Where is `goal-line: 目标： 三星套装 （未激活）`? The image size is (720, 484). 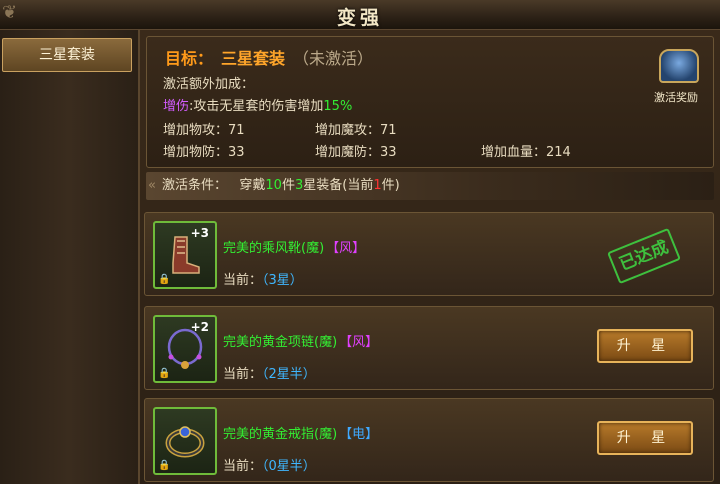 goal-line: 目标： 三星套装 （未激活） is located at coordinates (269, 57).